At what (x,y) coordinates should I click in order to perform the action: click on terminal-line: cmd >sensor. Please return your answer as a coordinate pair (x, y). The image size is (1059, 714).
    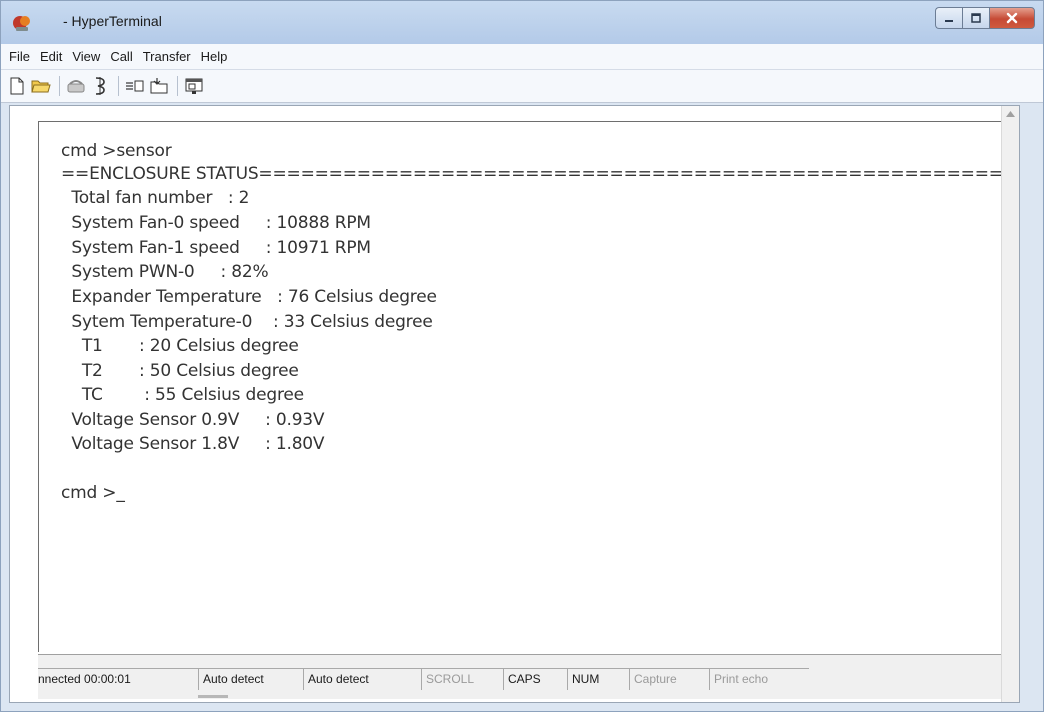
    Looking at the image, I should click on (116, 151).